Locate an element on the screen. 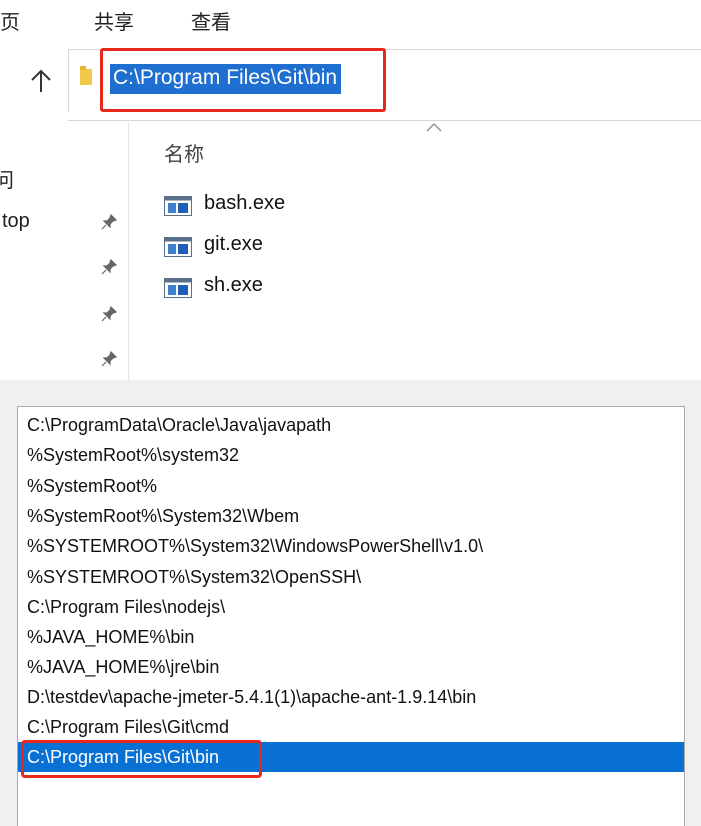 Image resolution: width=701 pixels, height=826 pixels. folder-icon is located at coordinates (86, 75).